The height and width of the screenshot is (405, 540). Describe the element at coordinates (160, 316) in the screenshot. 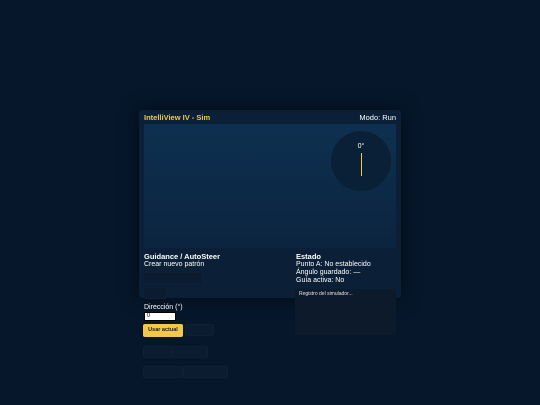

I see `direction-input: 0` at that location.